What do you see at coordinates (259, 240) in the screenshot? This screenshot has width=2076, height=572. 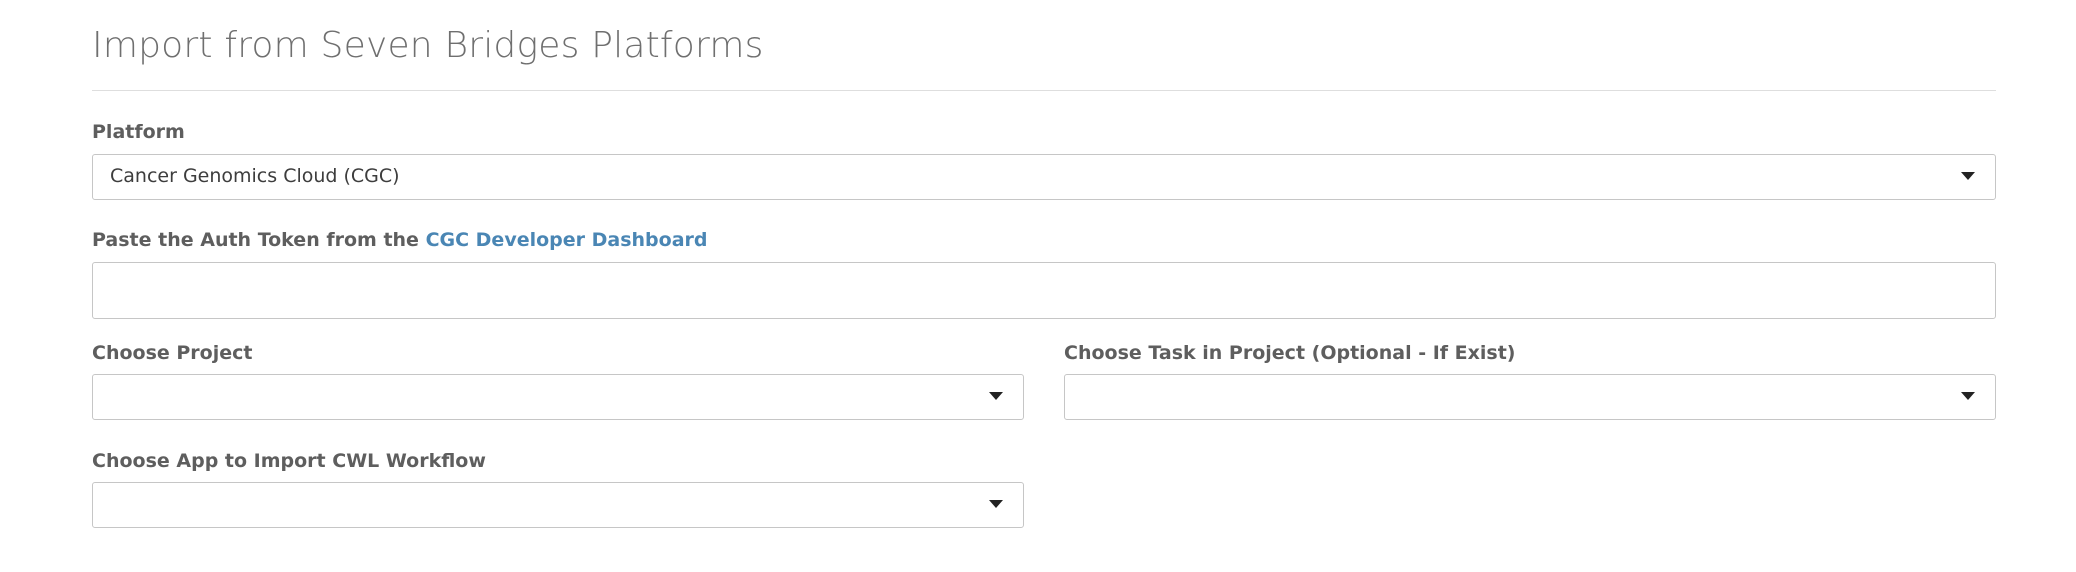 I see `auth-token-label-text: Paste the Auth Token from the` at bounding box center [259, 240].